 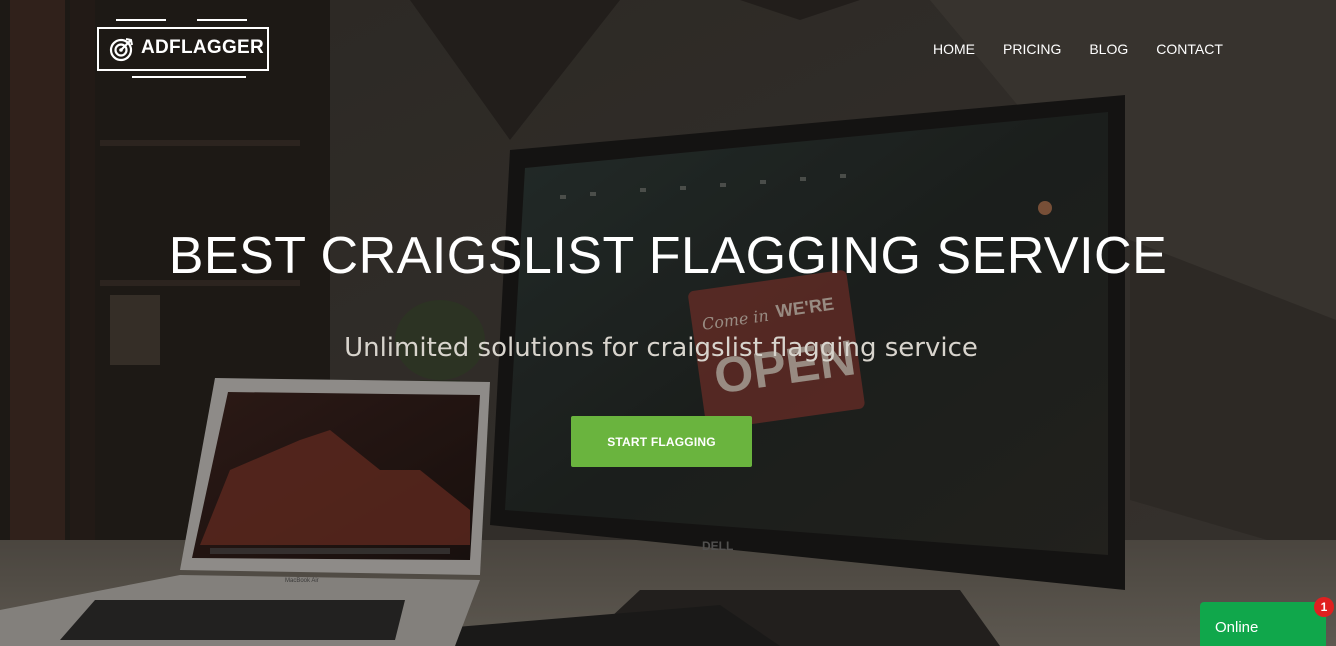 I want to click on nav-item-blog: BLOG, so click(x=1108, y=49).